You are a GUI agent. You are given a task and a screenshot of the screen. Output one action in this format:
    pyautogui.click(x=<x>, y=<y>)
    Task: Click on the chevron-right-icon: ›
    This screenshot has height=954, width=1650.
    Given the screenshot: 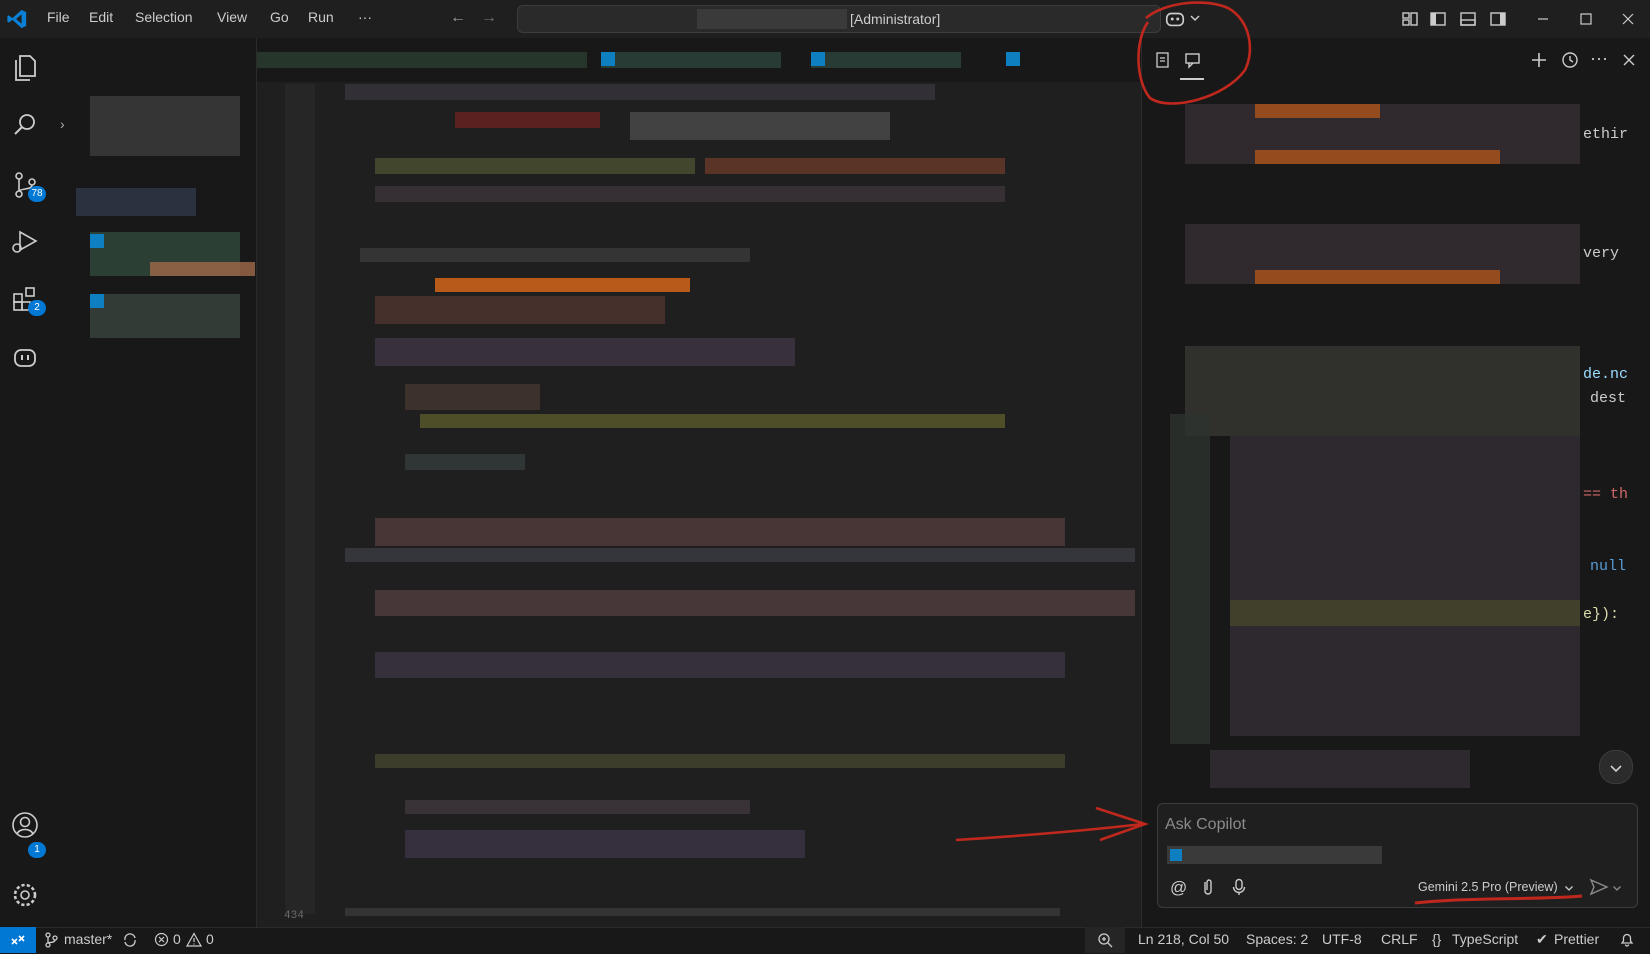 What is the action you would take?
    pyautogui.click(x=62, y=124)
    